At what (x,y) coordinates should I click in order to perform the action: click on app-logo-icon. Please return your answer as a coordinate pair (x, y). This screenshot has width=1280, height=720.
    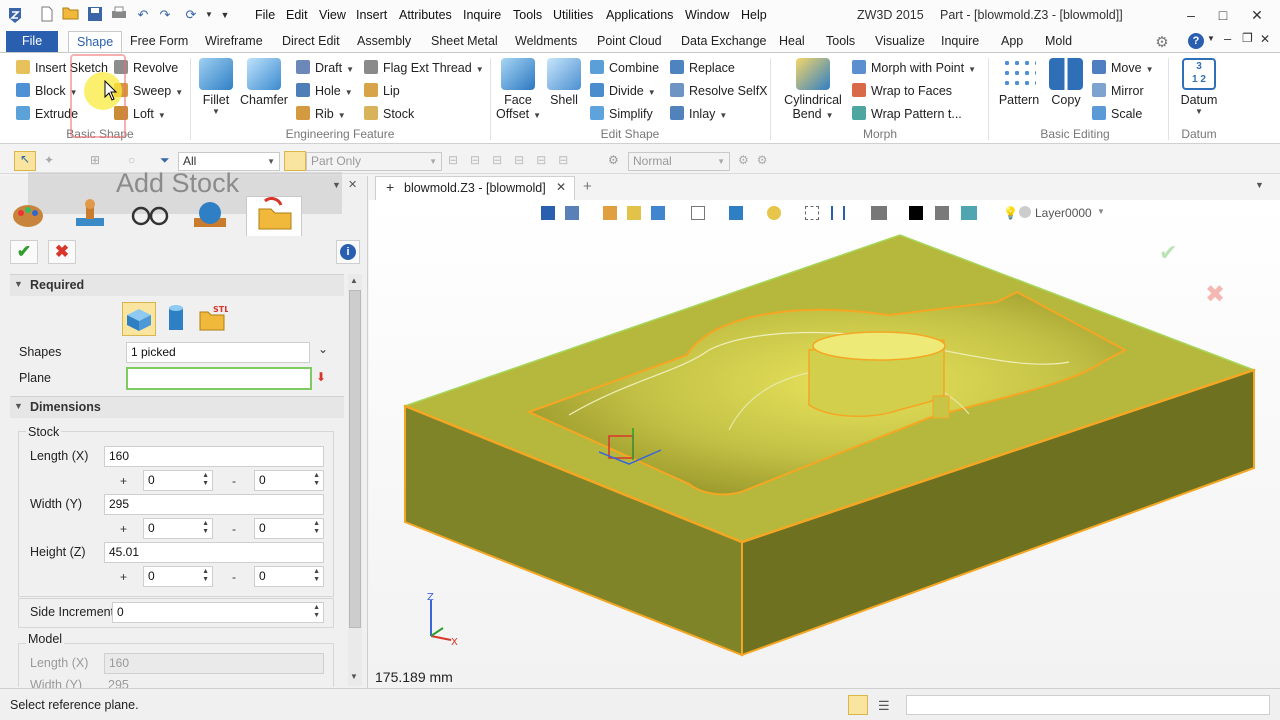
    Looking at the image, I should click on (15, 15).